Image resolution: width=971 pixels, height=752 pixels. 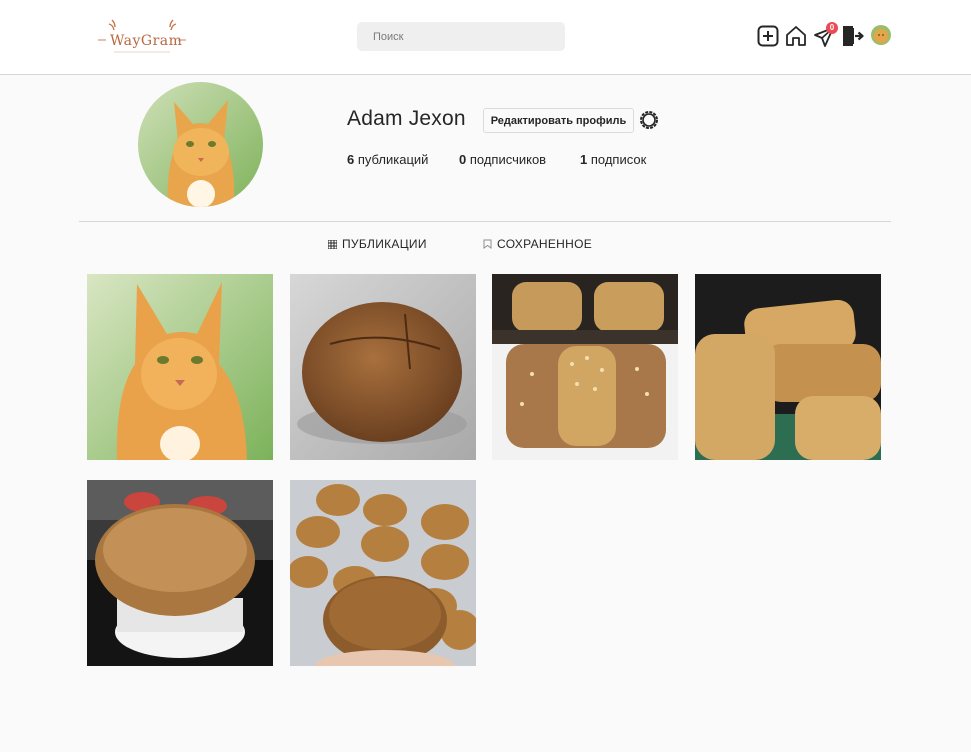 I want to click on following-count-label: подписок, so click(x=618, y=159).